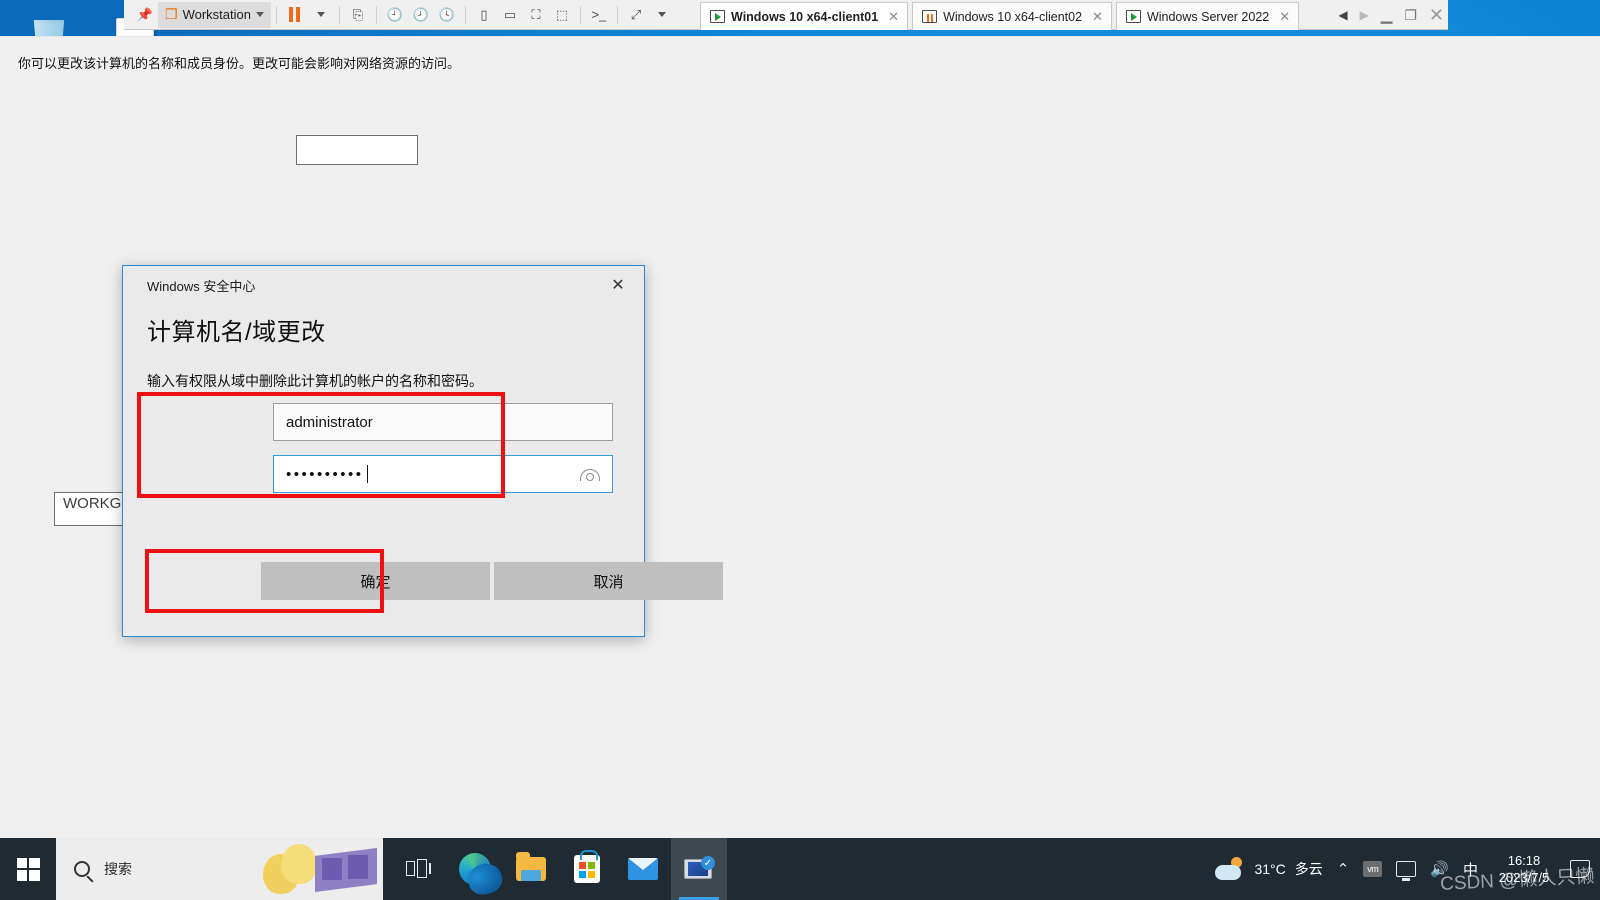 This screenshot has height=900, width=1600. What do you see at coordinates (484, 15) in the screenshot?
I see `show-library-icon: ▯` at bounding box center [484, 15].